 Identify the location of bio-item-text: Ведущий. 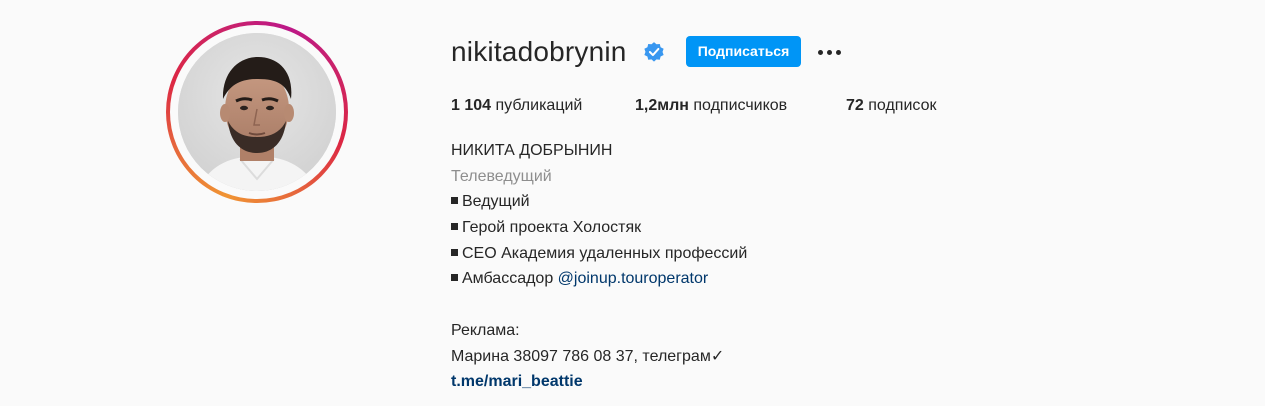
(496, 202).